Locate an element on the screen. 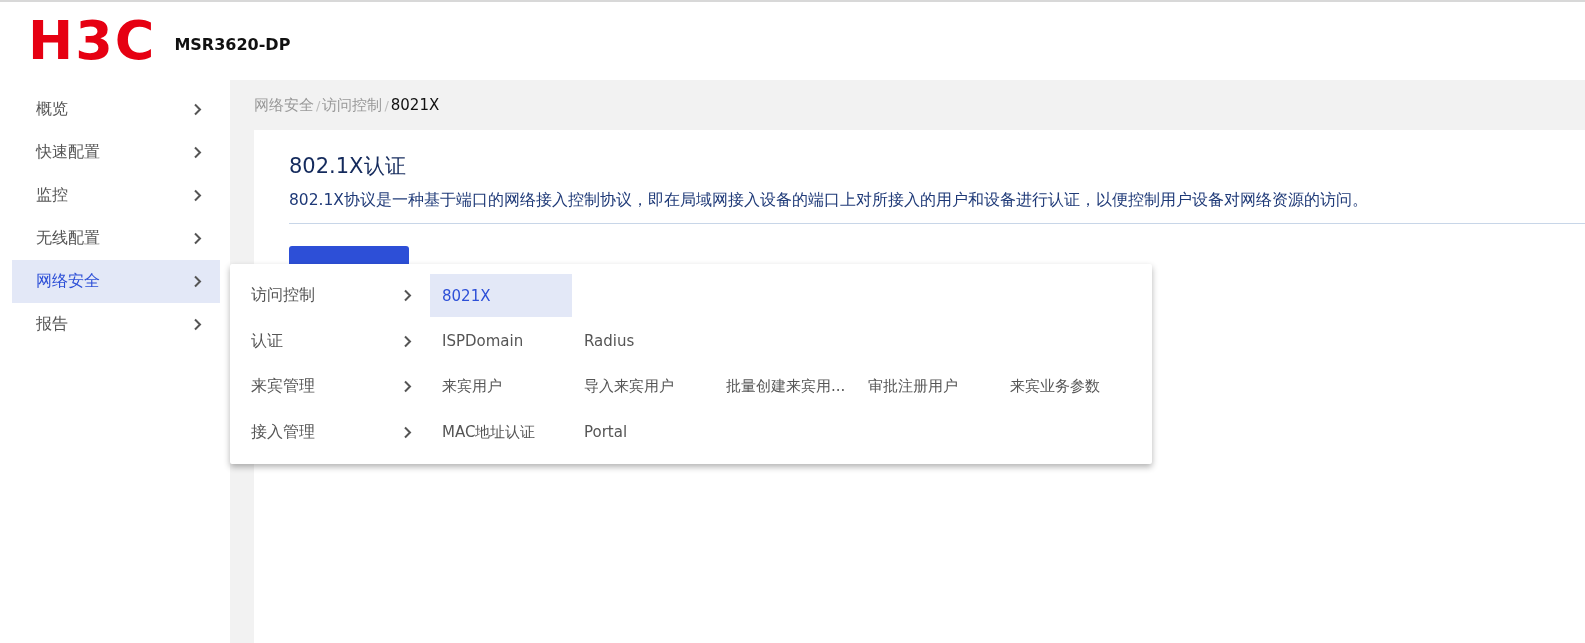 This screenshot has height=643, width=1585. menu-item: MAC地址认证 is located at coordinates (501, 432).